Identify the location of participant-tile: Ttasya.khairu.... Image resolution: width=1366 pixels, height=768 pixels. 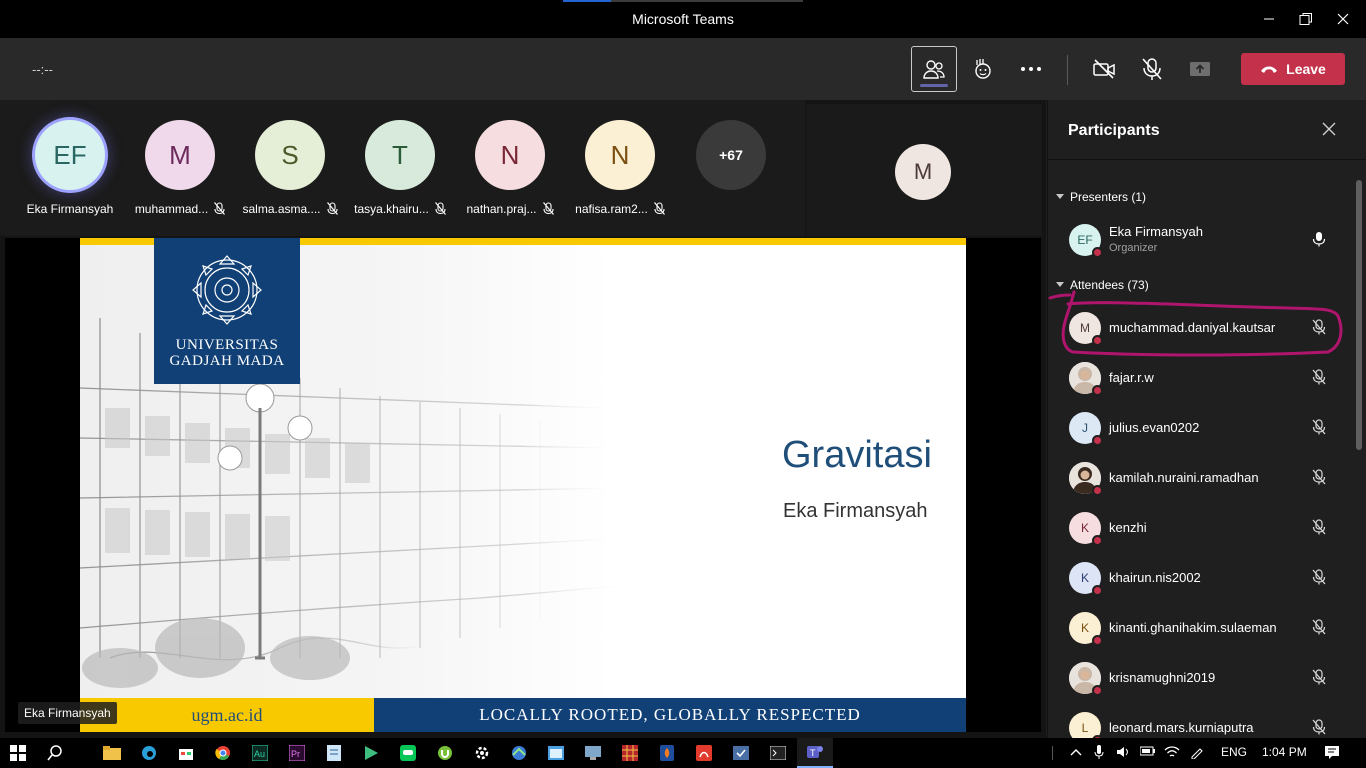
(400, 170).